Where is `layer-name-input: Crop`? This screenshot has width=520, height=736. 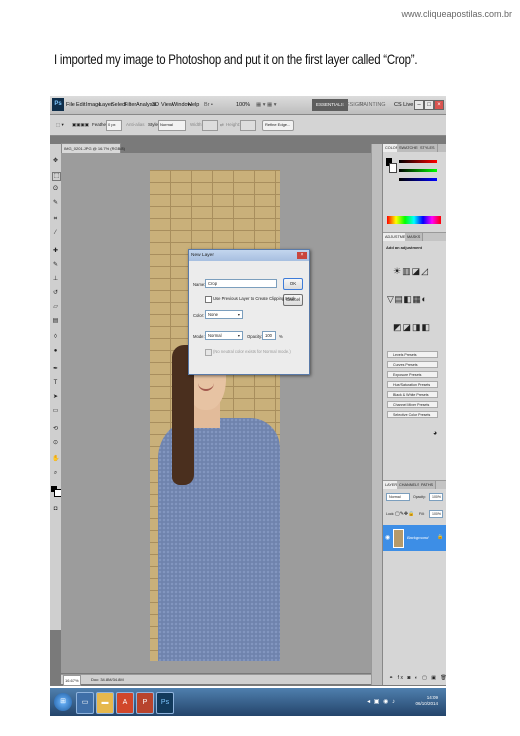
layer-name-input: Crop is located at coordinates (241, 283).